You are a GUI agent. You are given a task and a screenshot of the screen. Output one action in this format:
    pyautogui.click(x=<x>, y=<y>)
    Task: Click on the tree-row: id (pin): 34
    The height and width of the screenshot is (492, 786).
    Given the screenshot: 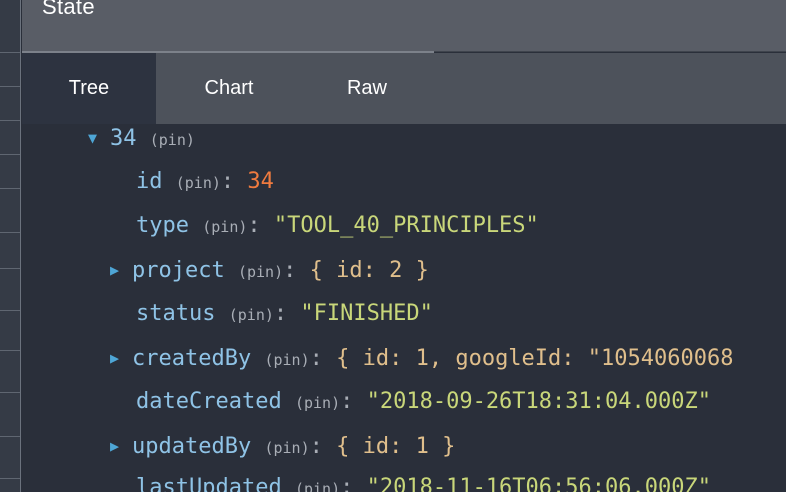 What is the action you would take?
    pyautogui.click(x=205, y=181)
    